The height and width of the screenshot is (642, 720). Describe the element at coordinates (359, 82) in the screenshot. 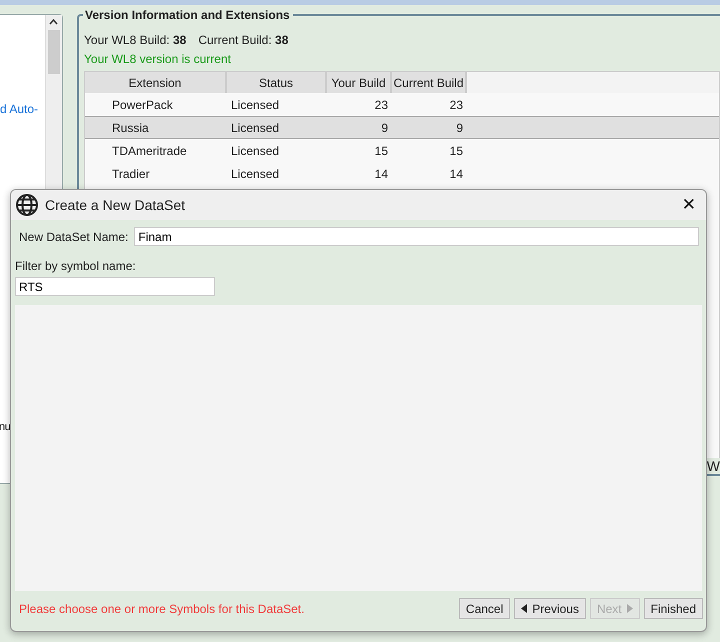

I see `column-header: Your Build` at that location.